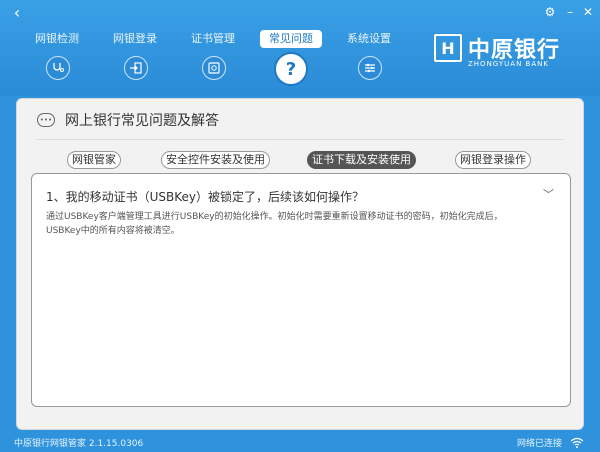 The image size is (600, 452). What do you see at coordinates (291, 39) in the screenshot?
I see `nav-label: 常见问题` at bounding box center [291, 39].